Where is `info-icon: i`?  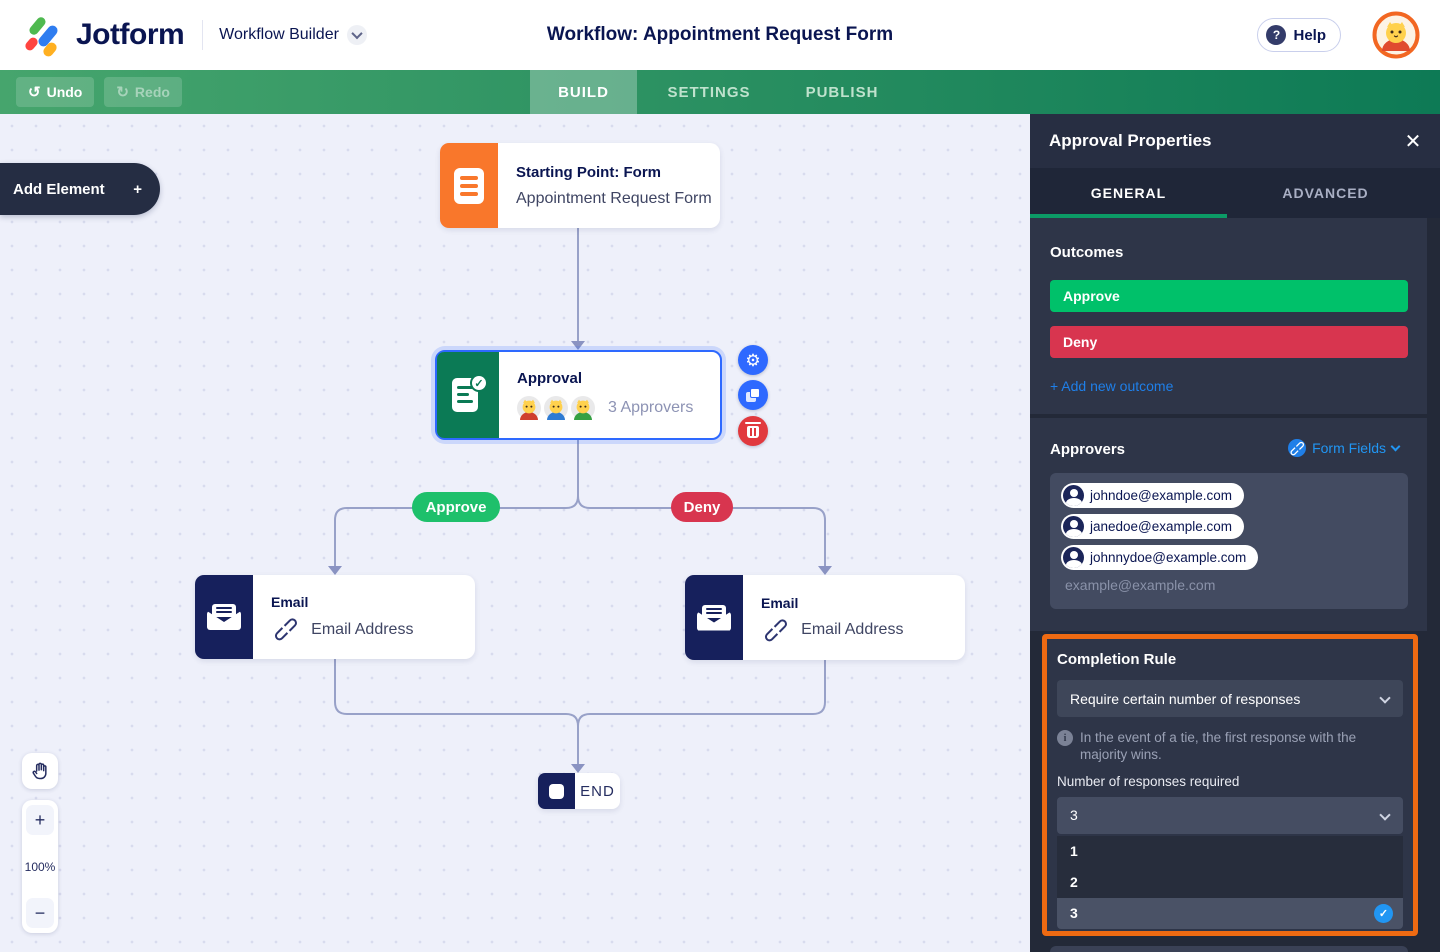 info-icon: i is located at coordinates (1065, 738).